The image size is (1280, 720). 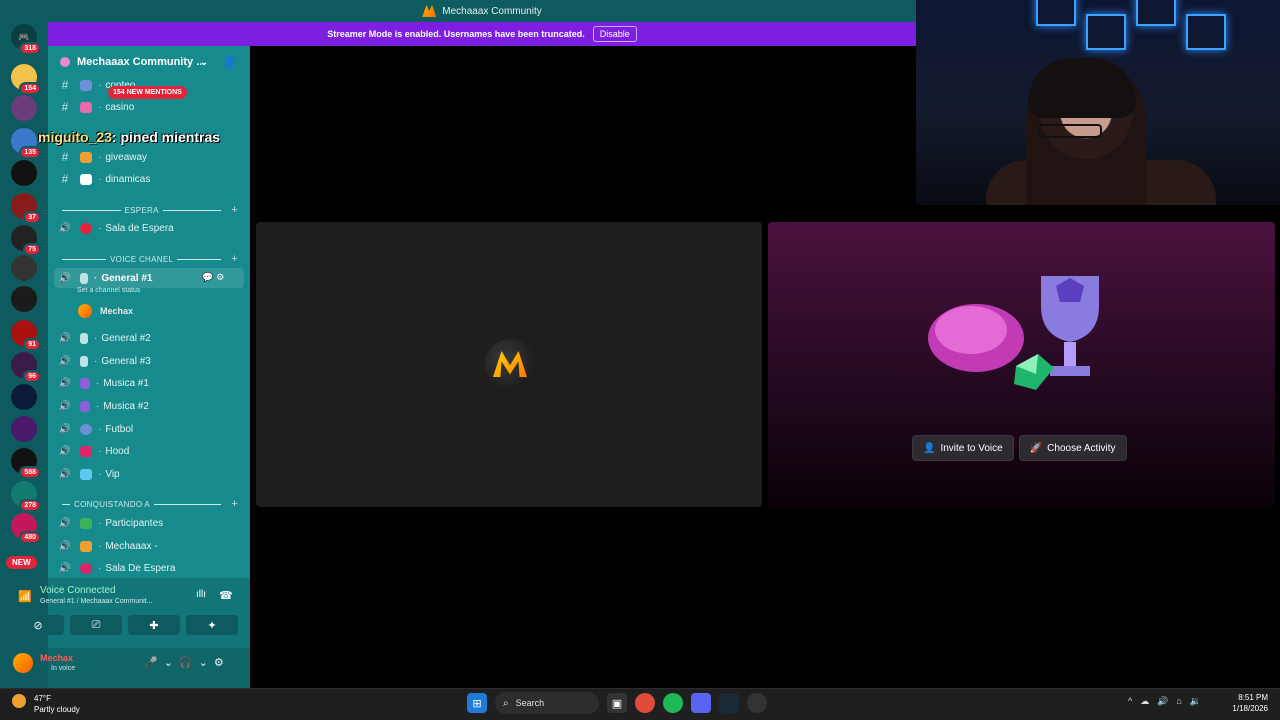 I want to click on category-header: CONQUISTANDO A +, so click(x=148, y=504).